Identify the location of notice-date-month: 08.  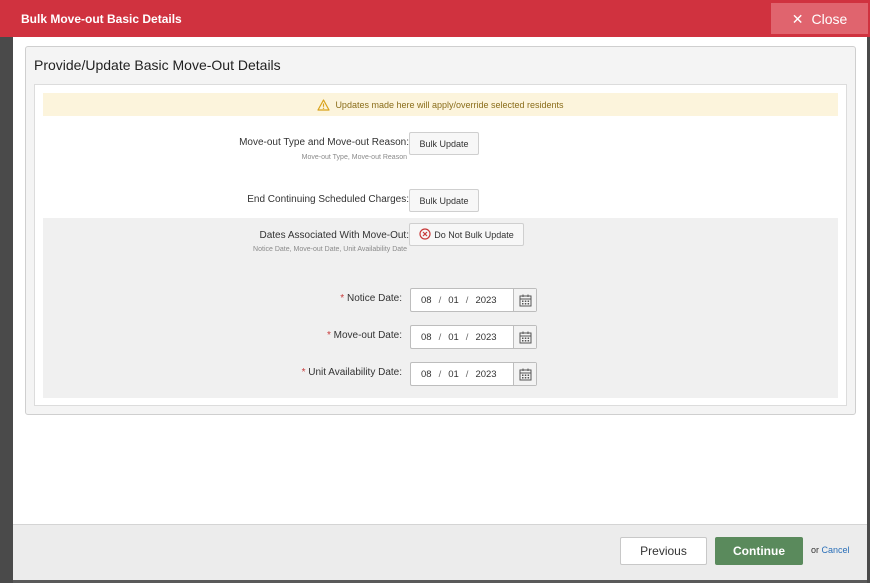
(426, 300).